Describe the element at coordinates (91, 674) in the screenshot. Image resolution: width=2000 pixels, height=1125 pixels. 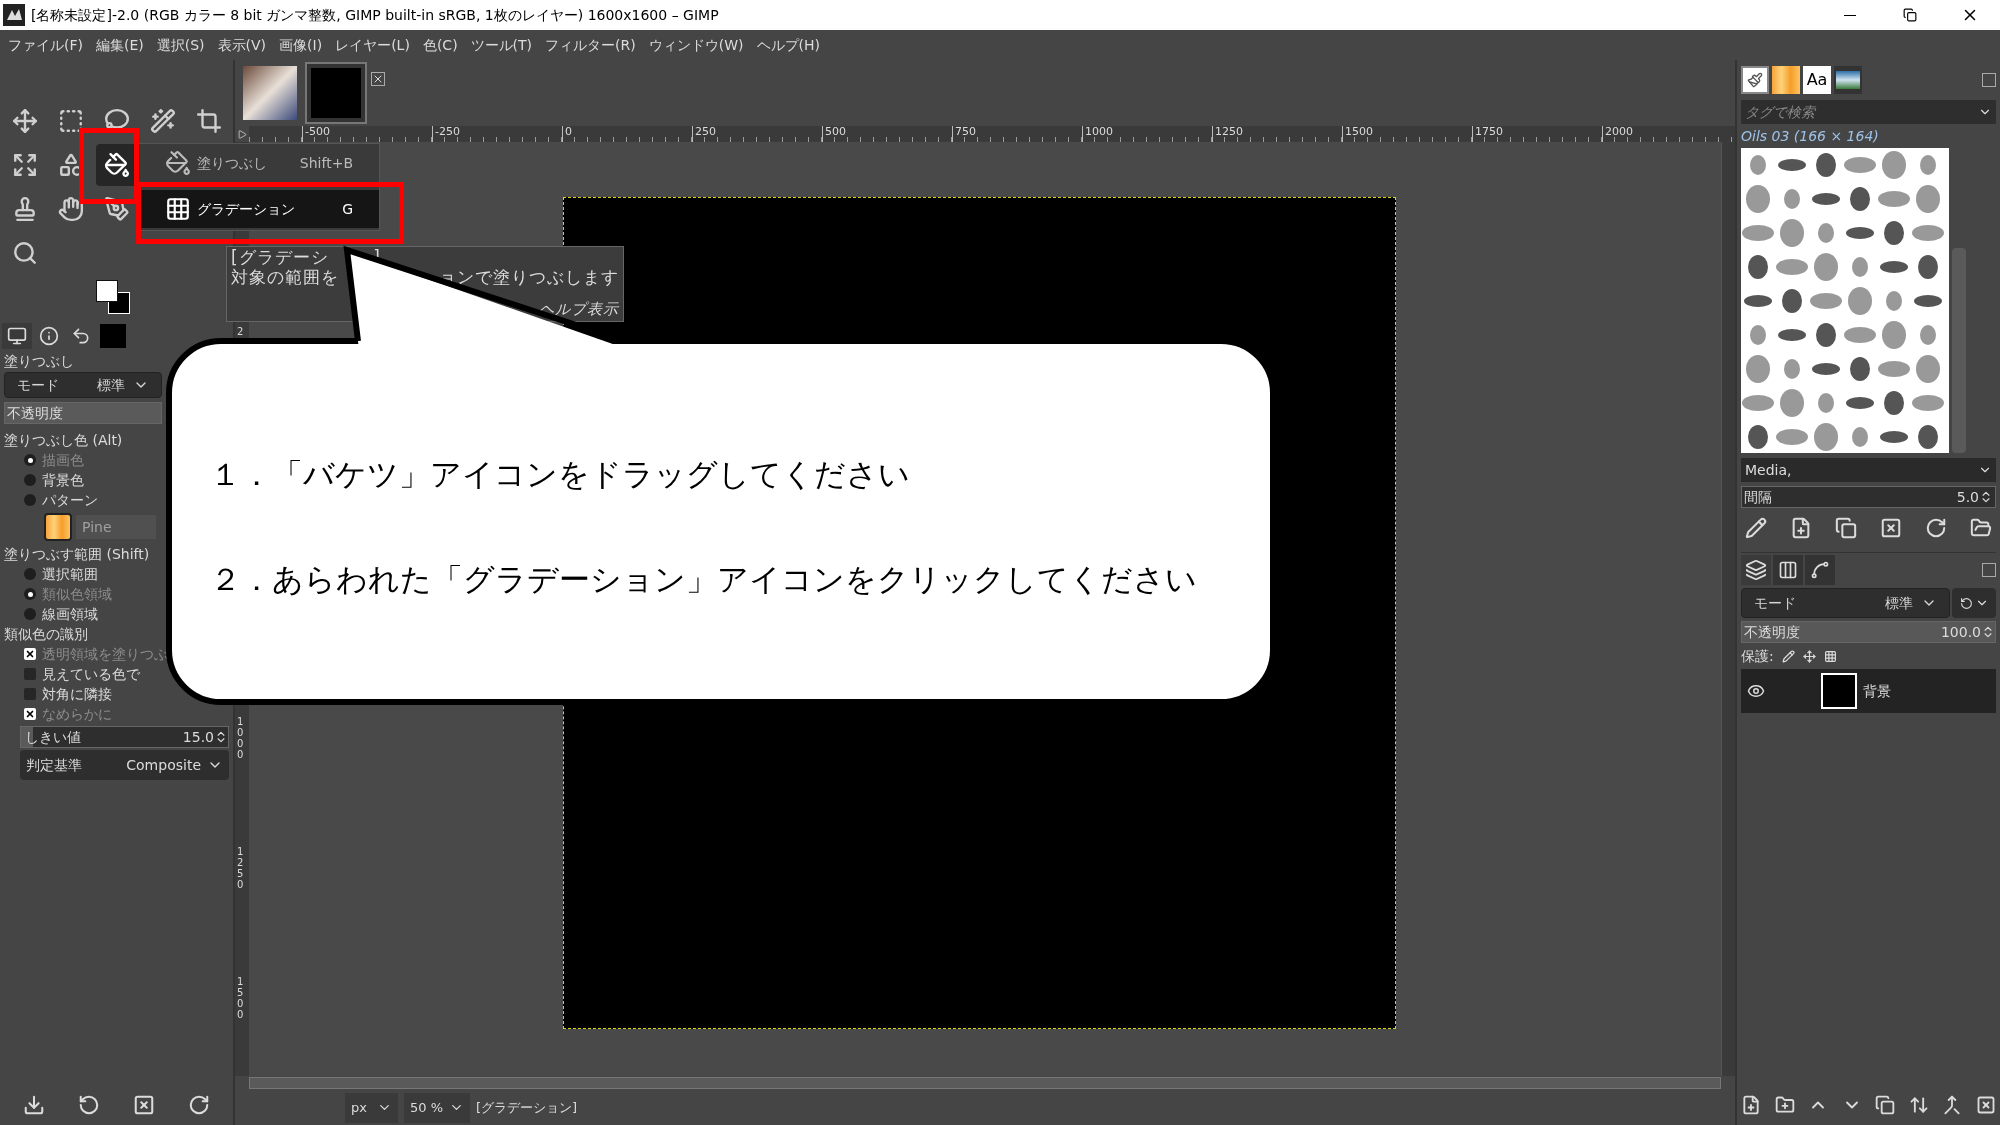
I see `option-label: 見えている色で` at that location.